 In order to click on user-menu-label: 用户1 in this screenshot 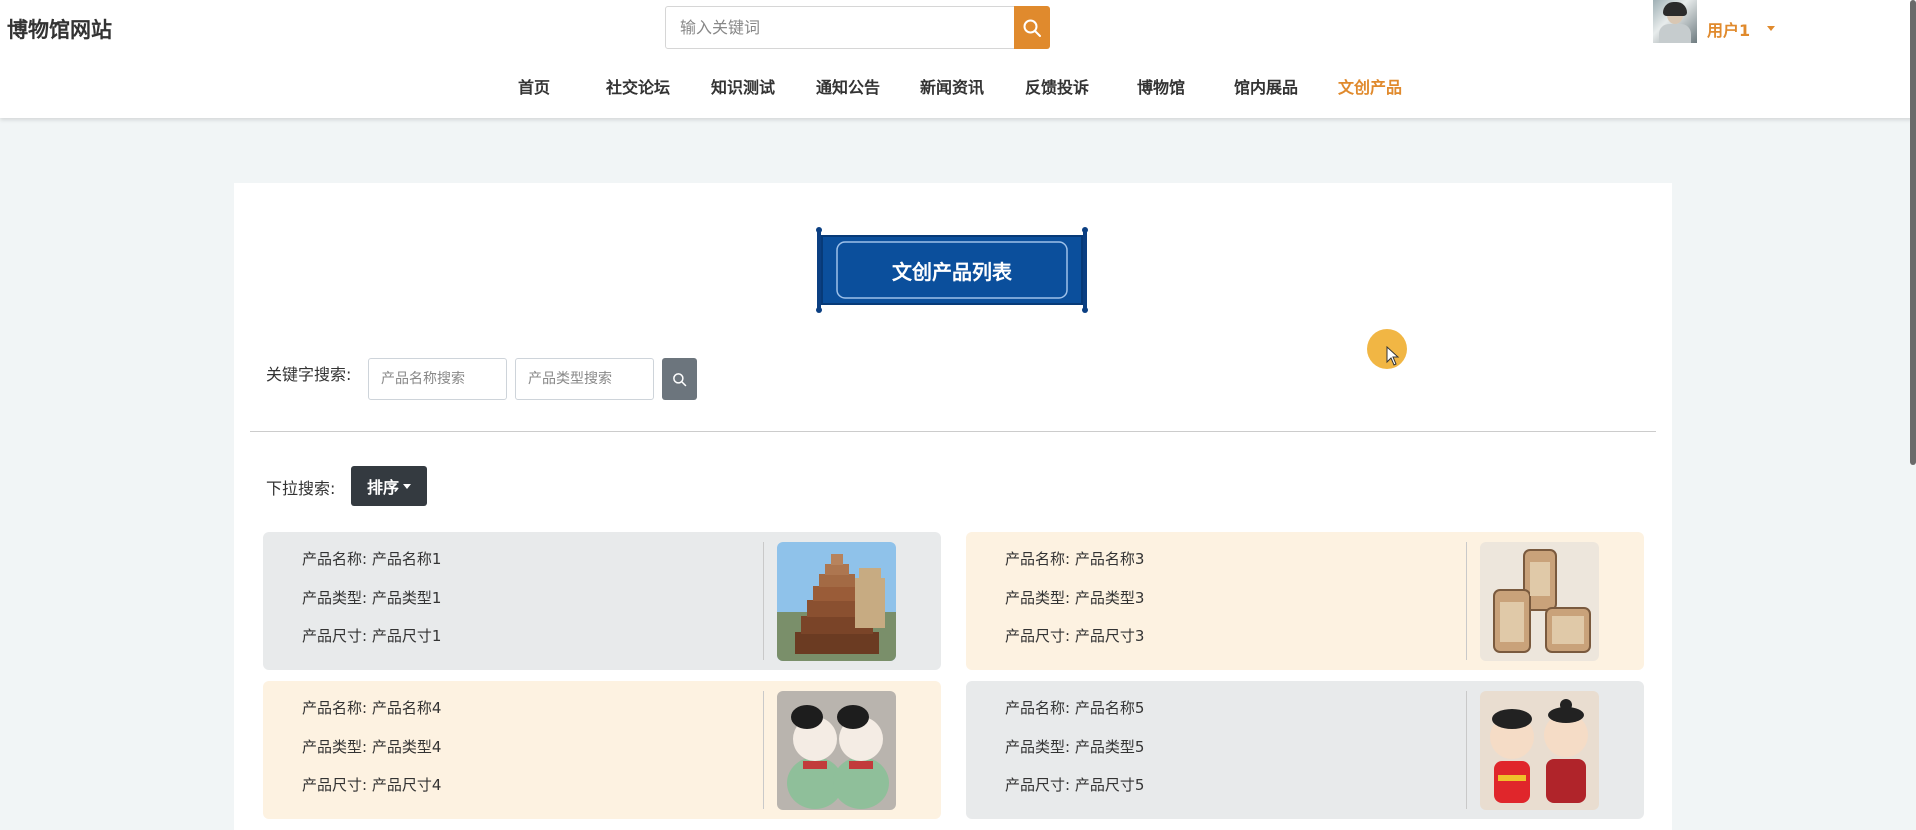, I will do `click(1728, 29)`.